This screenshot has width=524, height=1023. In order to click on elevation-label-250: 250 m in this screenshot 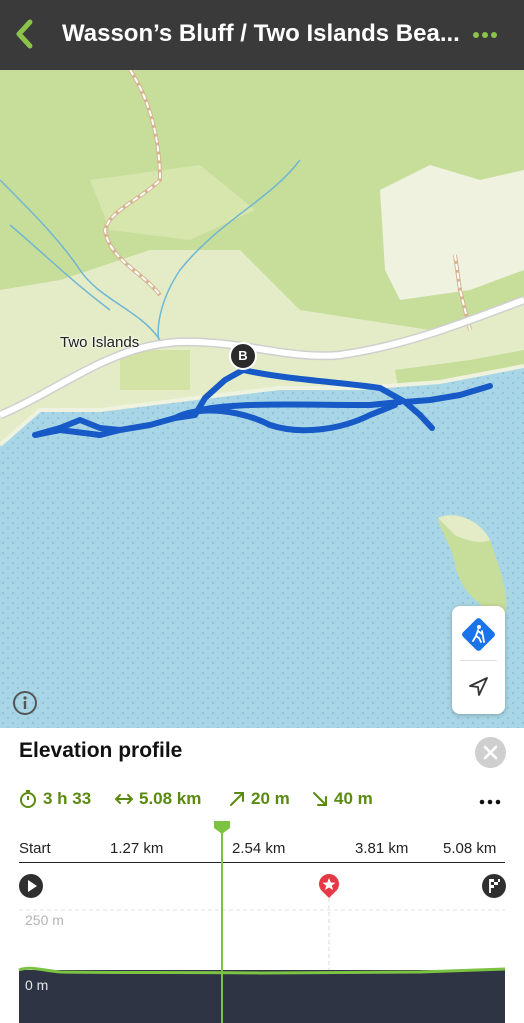, I will do `click(44, 920)`.